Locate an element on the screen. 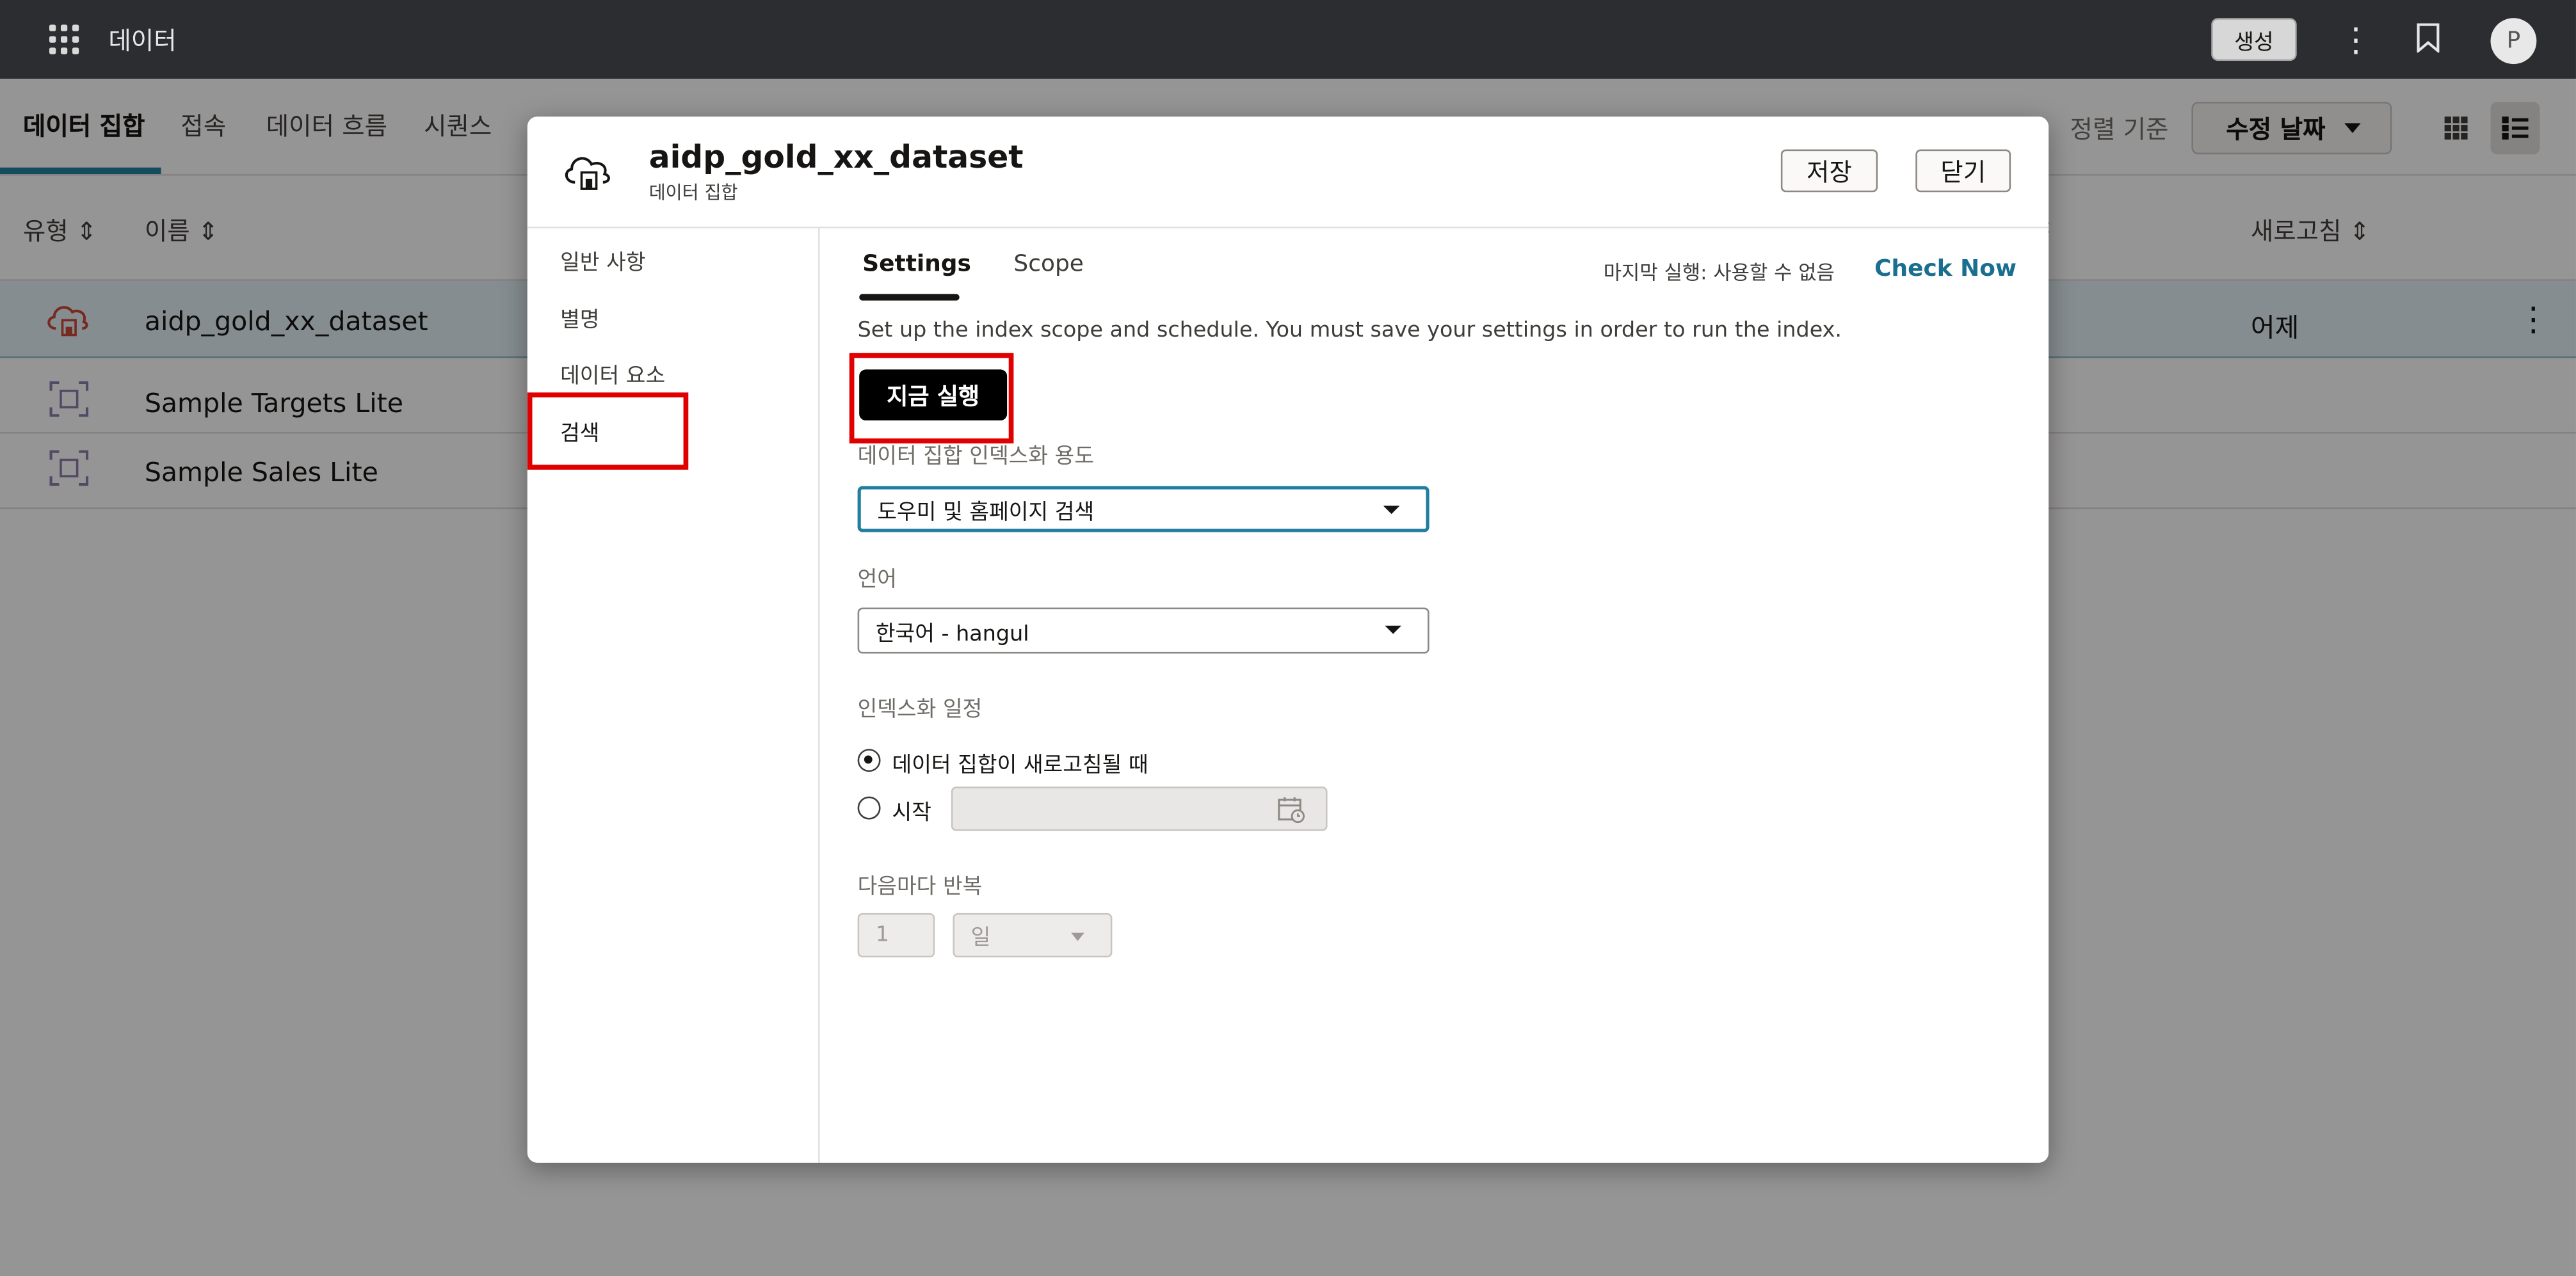 The height and width of the screenshot is (1276, 2576). check-now-link: Check Now is located at coordinates (1945, 269).